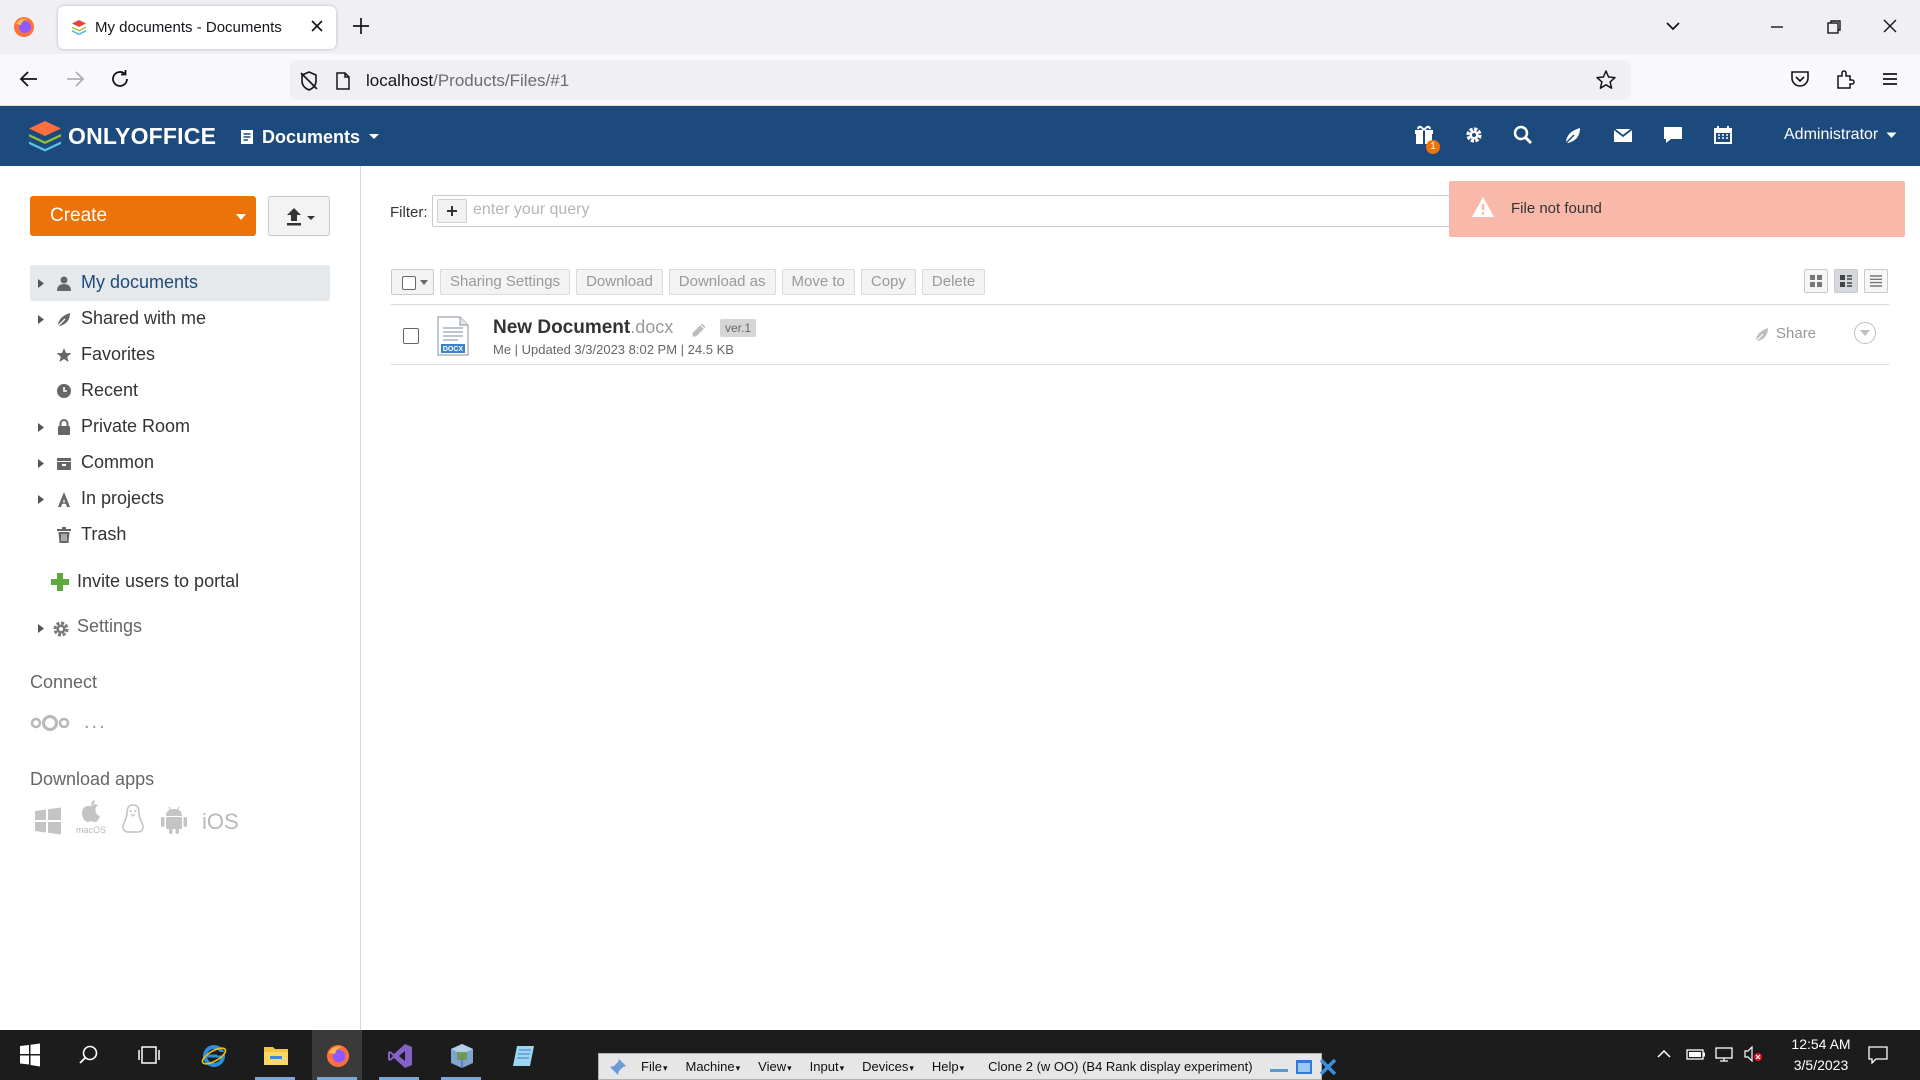 Image resolution: width=1920 pixels, height=1080 pixels. What do you see at coordinates (1865, 333) in the screenshot?
I see `file-context-menu-button` at bounding box center [1865, 333].